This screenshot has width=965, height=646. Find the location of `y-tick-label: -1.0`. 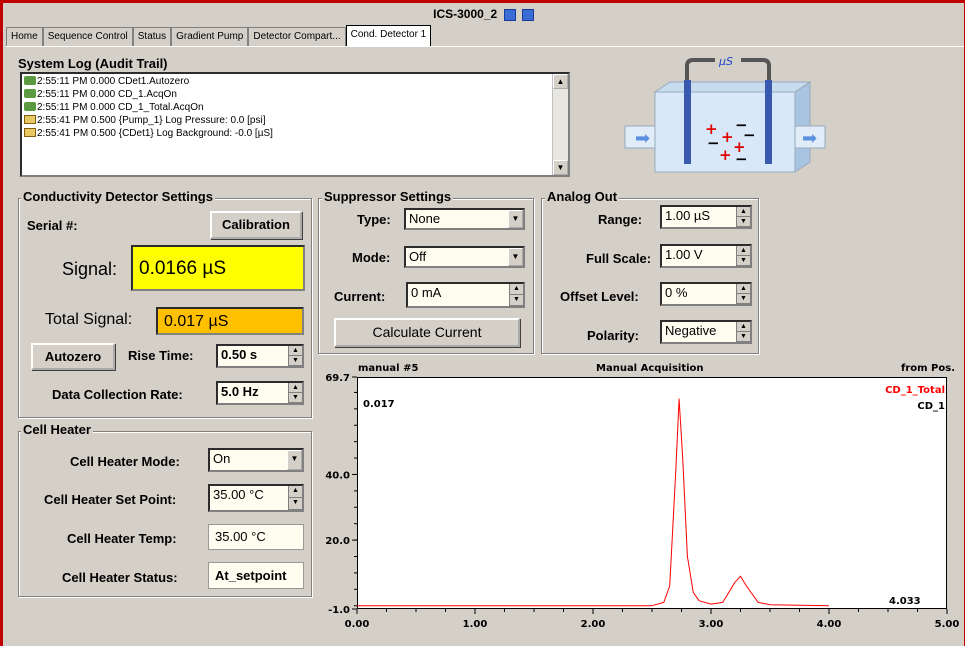

y-tick-label: -1.0 is located at coordinates (339, 610).